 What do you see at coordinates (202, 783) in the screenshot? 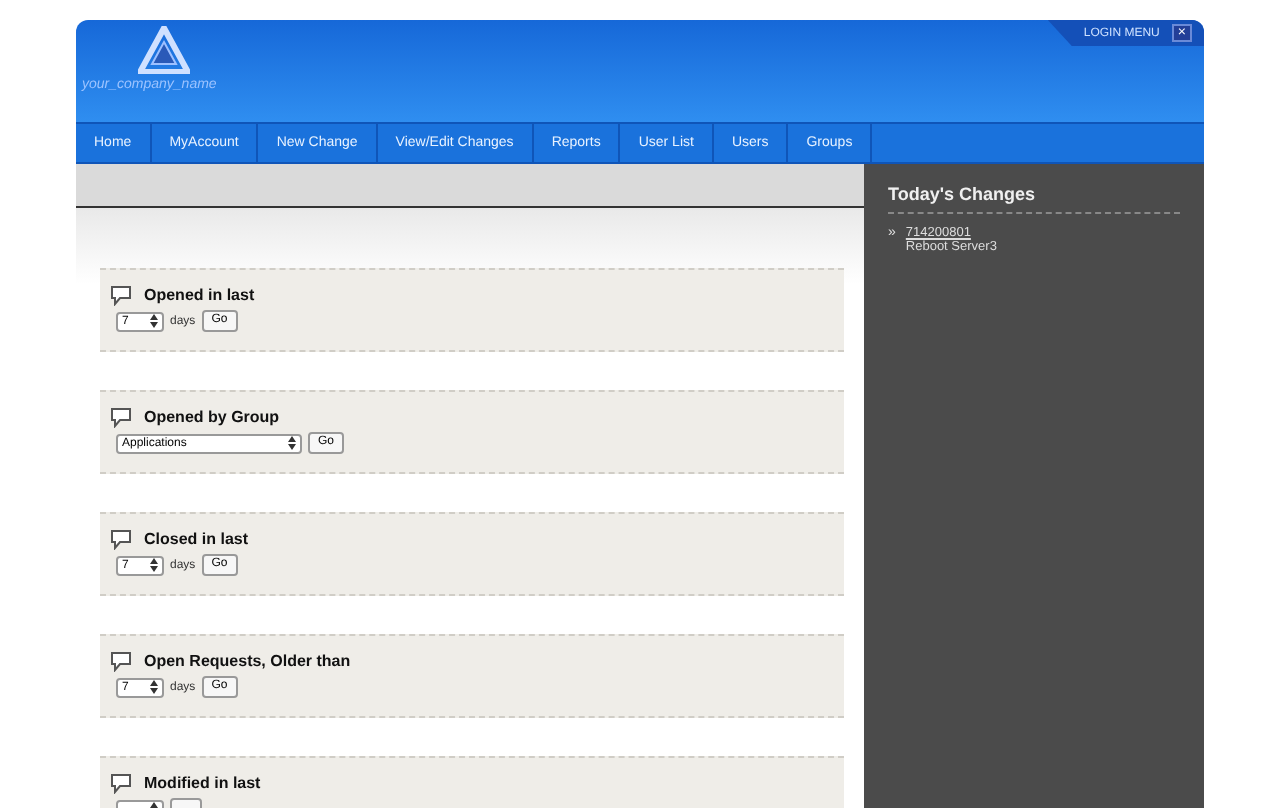
I see `report-title: Modified in last` at bounding box center [202, 783].